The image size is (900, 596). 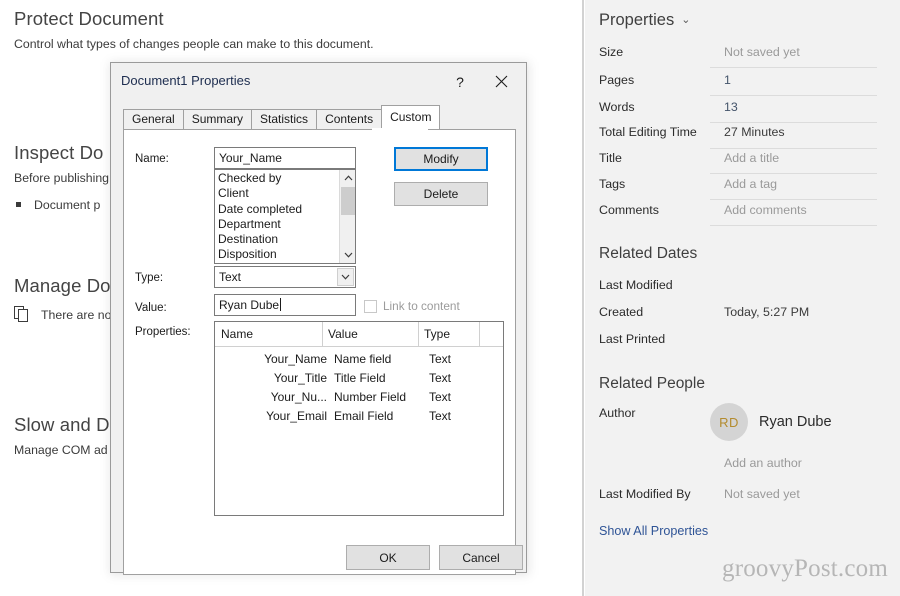 I want to click on author-label: Author, so click(x=617, y=413).